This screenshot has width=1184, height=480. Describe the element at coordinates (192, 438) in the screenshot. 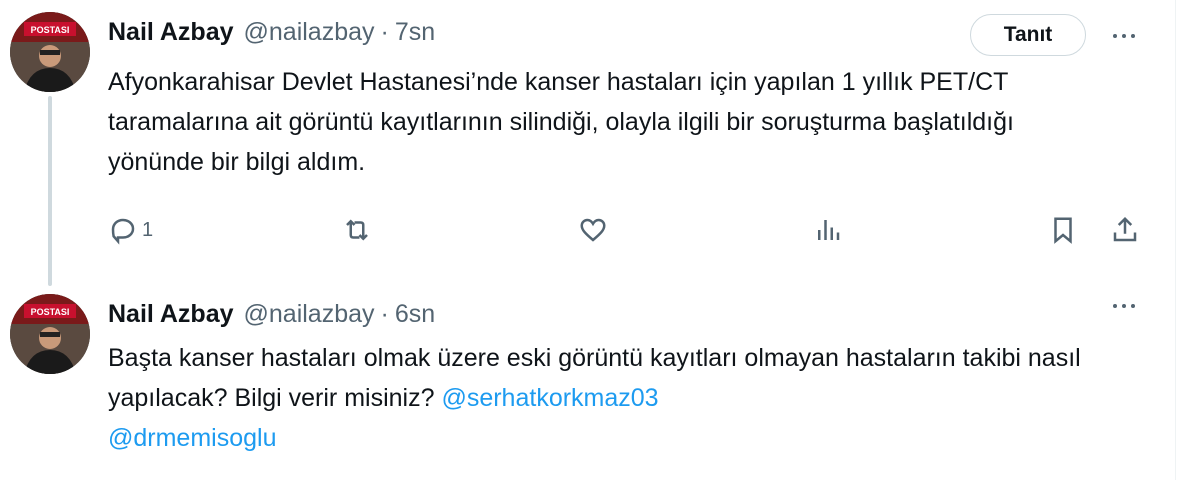

I see `mention-link: @drmemisoglu` at that location.